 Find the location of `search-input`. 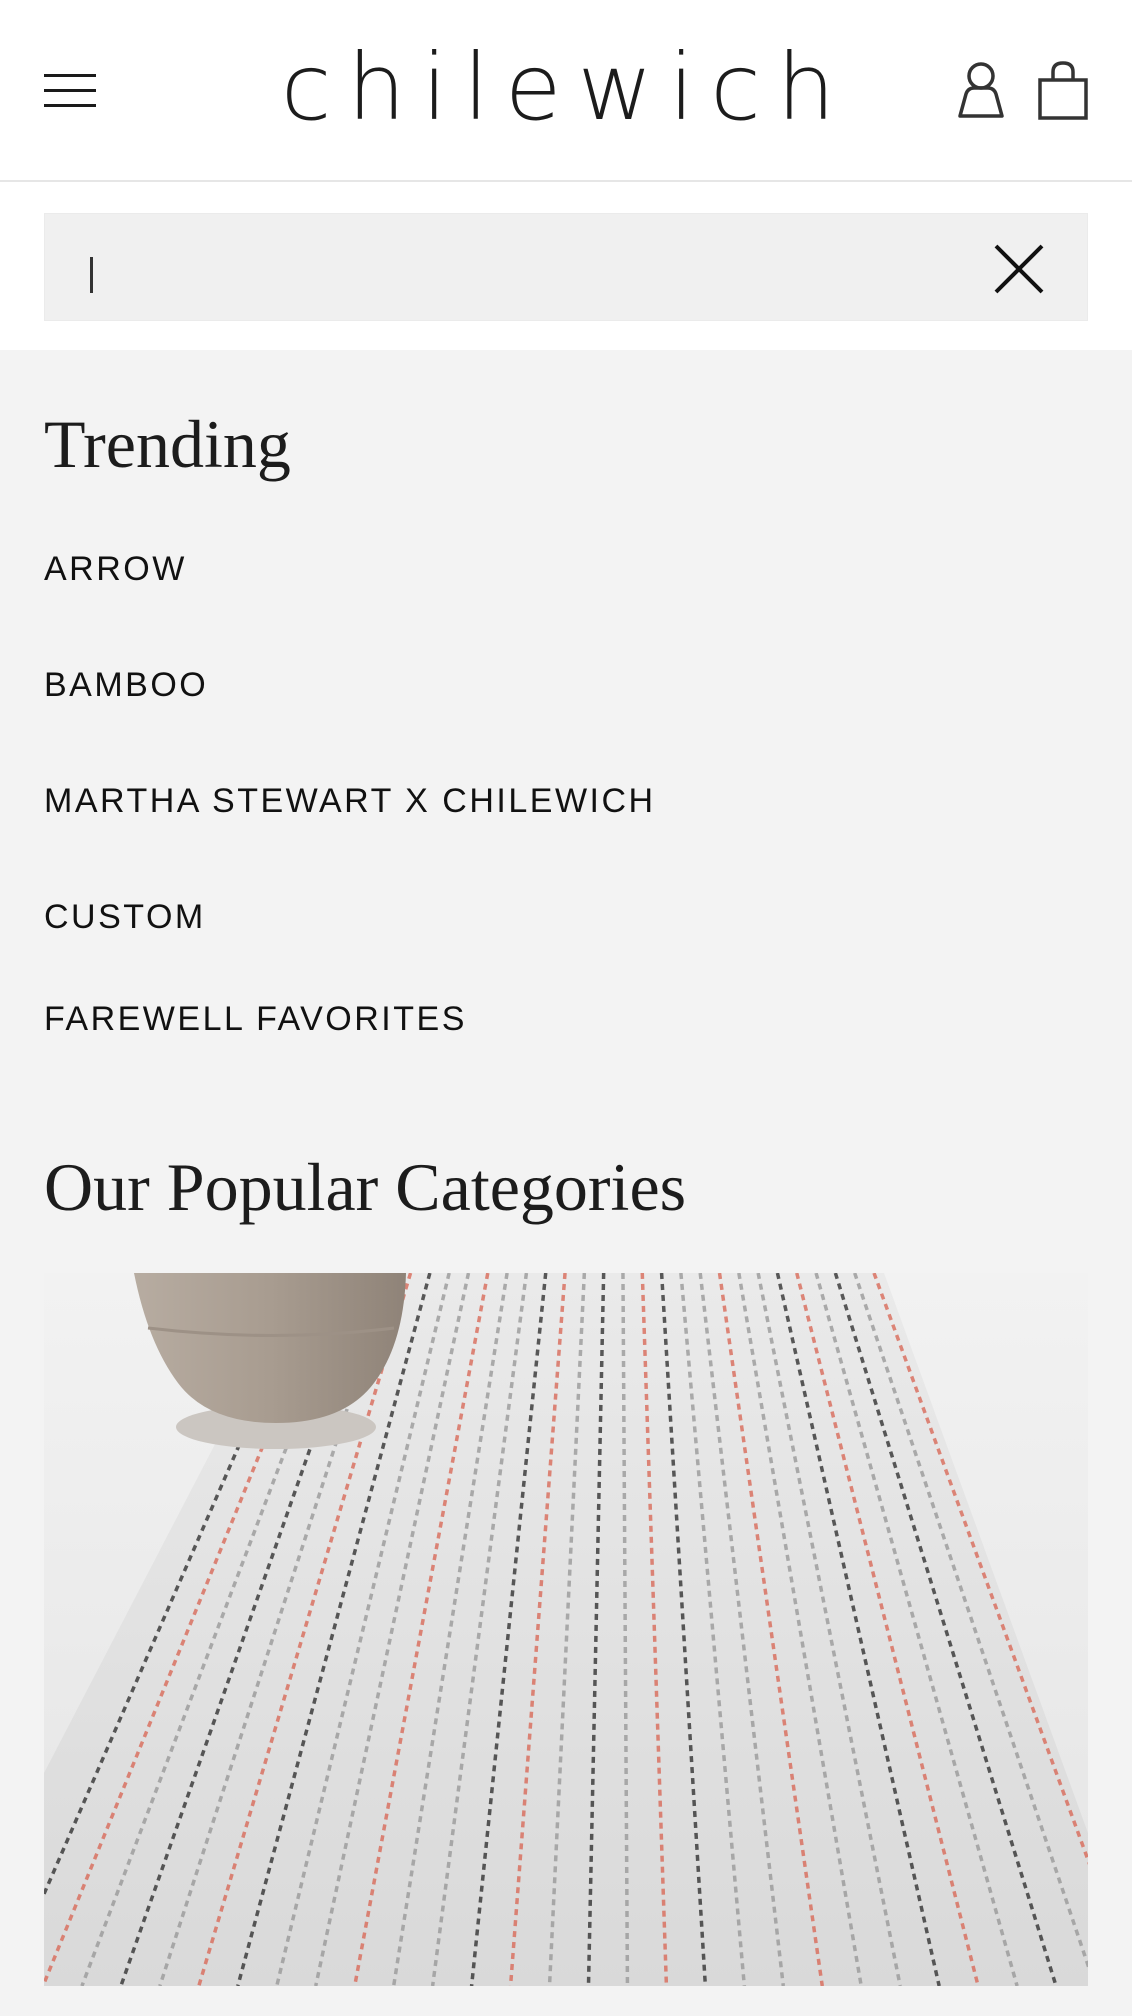

search-input is located at coordinates (527, 268).